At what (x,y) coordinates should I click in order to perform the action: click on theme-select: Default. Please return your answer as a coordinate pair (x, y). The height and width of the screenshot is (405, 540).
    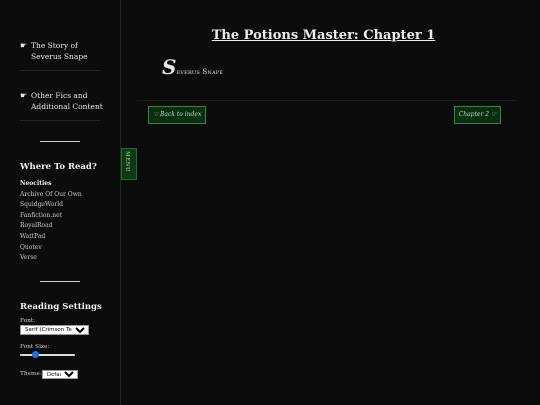
    Looking at the image, I should click on (60, 374).